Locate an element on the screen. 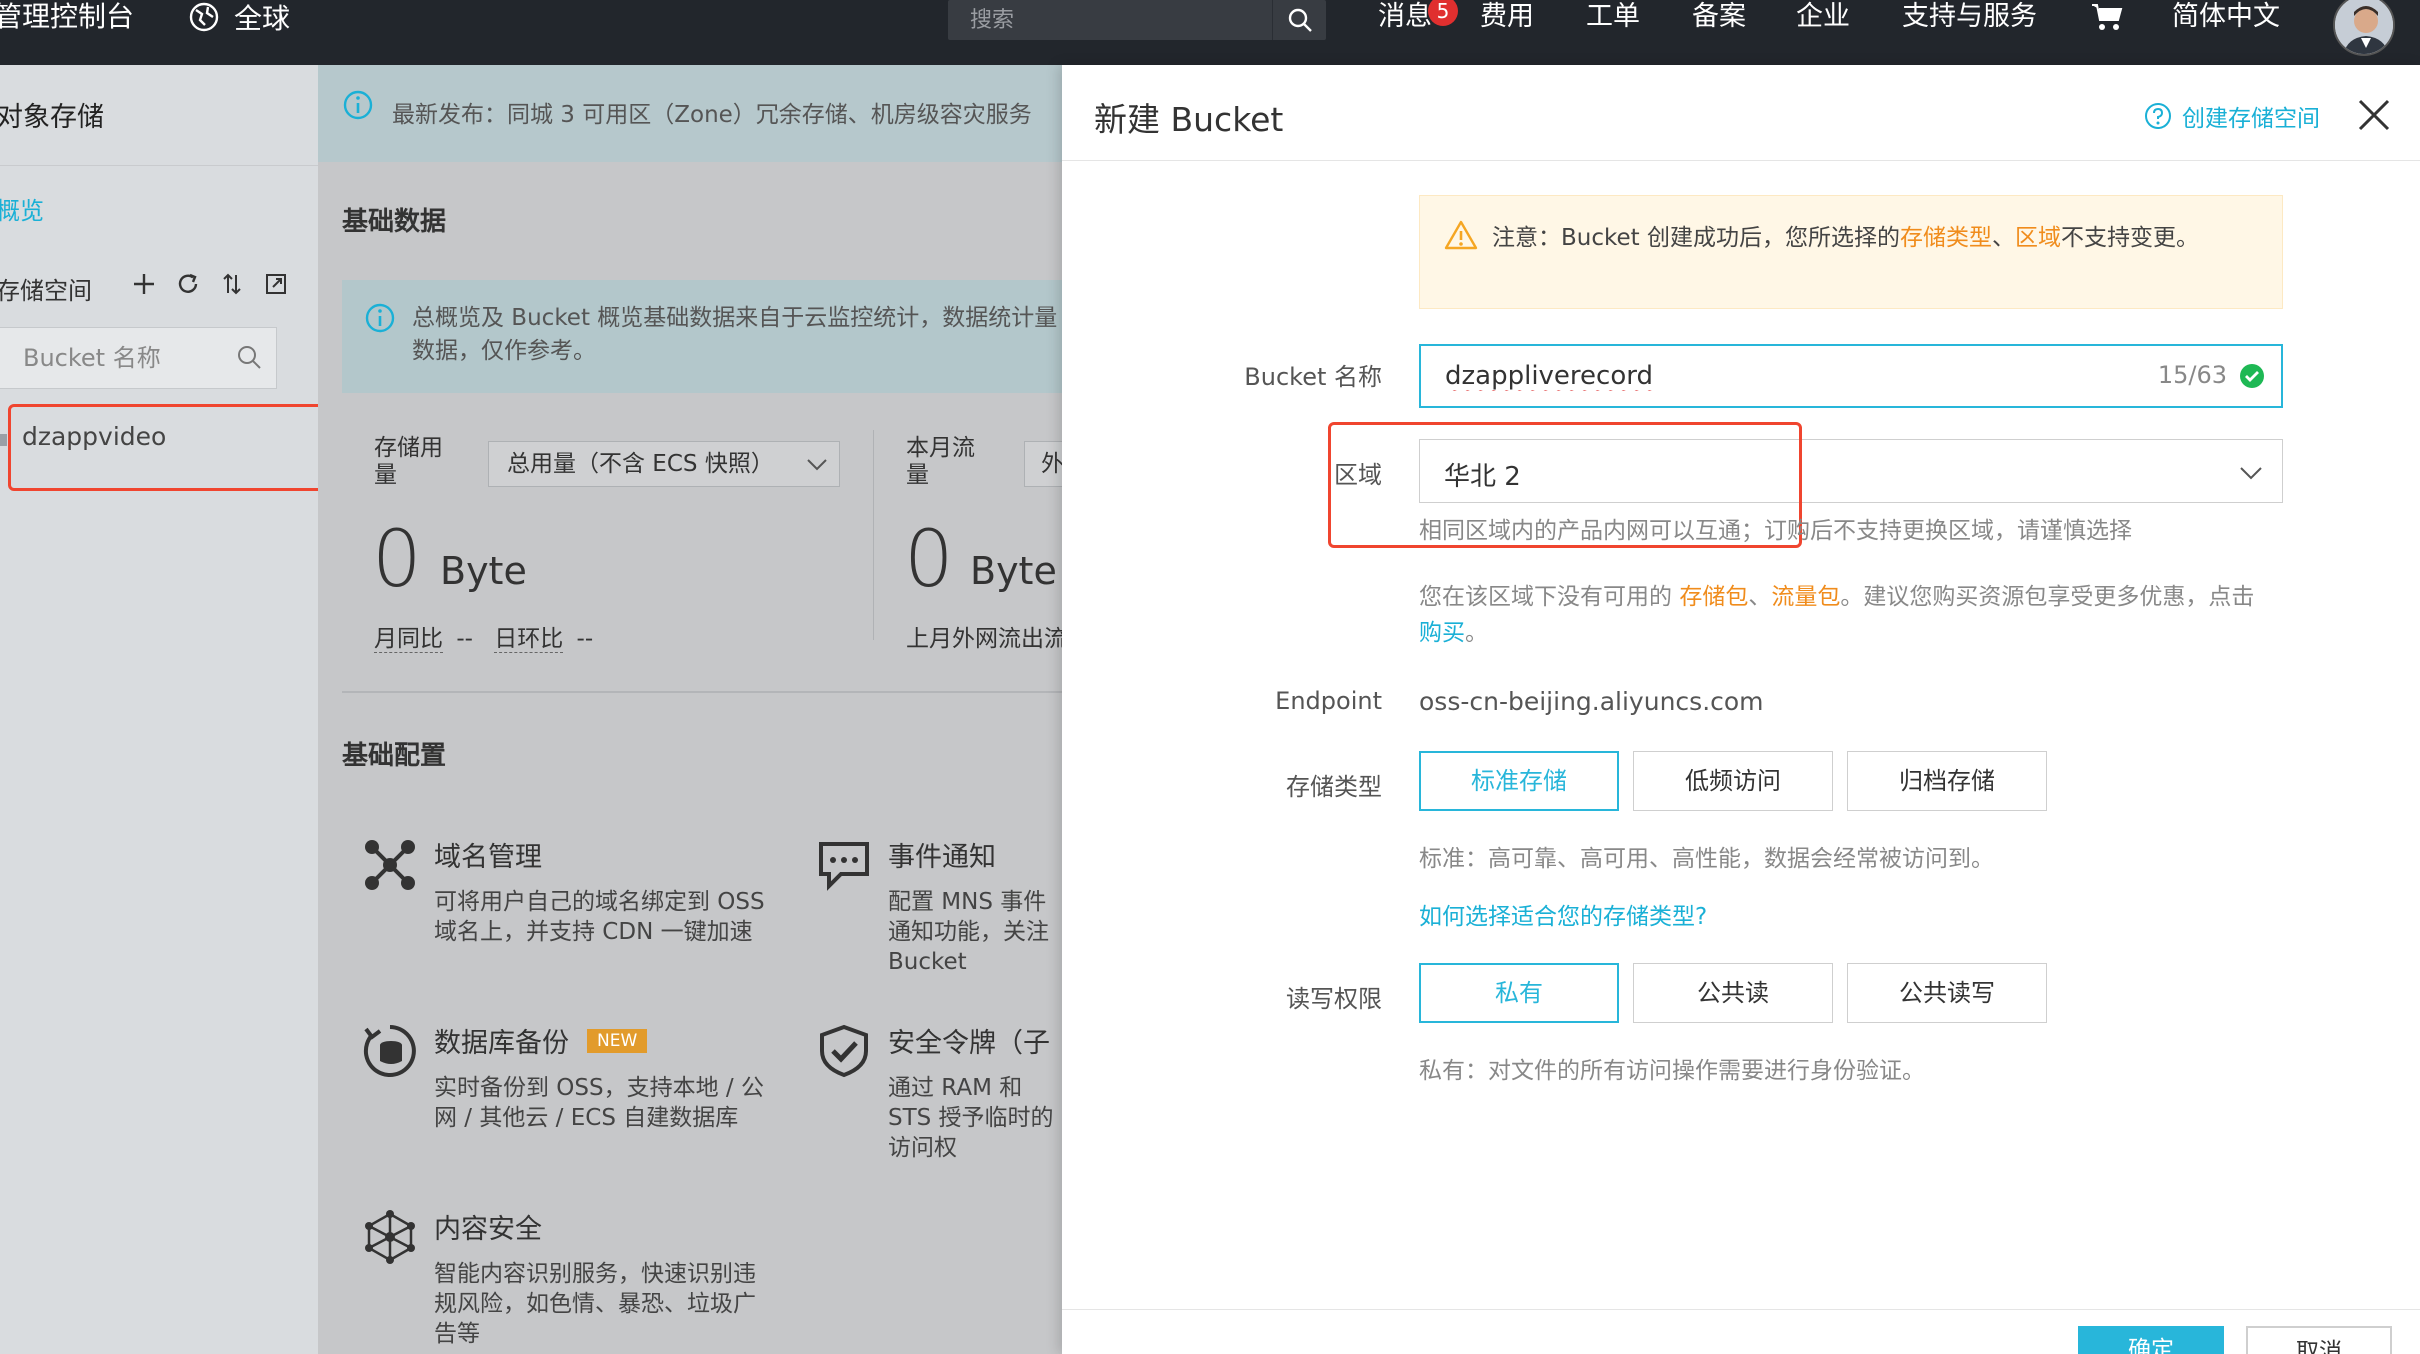  acl-private: 私有 is located at coordinates (1519, 993).